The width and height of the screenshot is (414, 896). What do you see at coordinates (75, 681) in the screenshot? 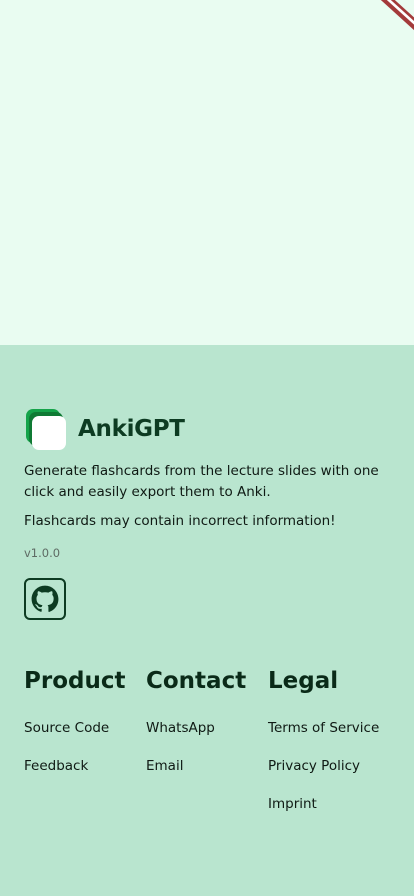
I see `product-heading: Product` at bounding box center [75, 681].